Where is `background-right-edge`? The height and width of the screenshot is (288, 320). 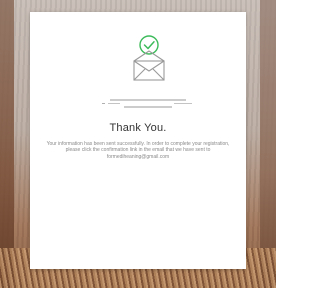 background-right-edge is located at coordinates (268, 144).